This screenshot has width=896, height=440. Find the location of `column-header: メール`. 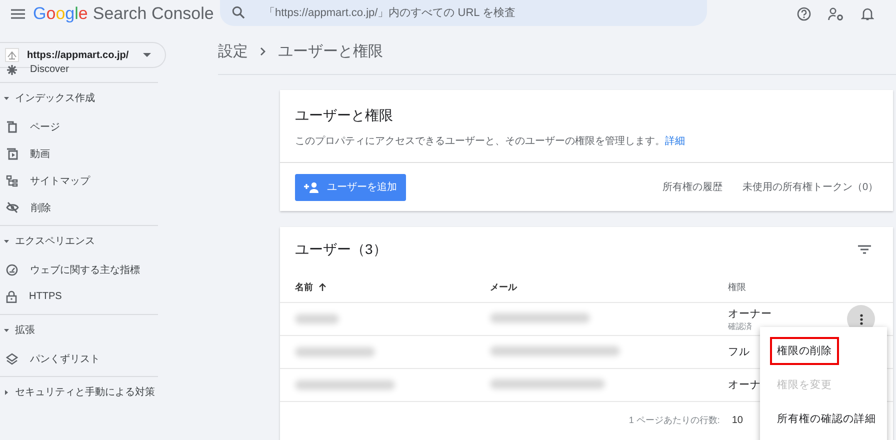

column-header: メール is located at coordinates (504, 287).